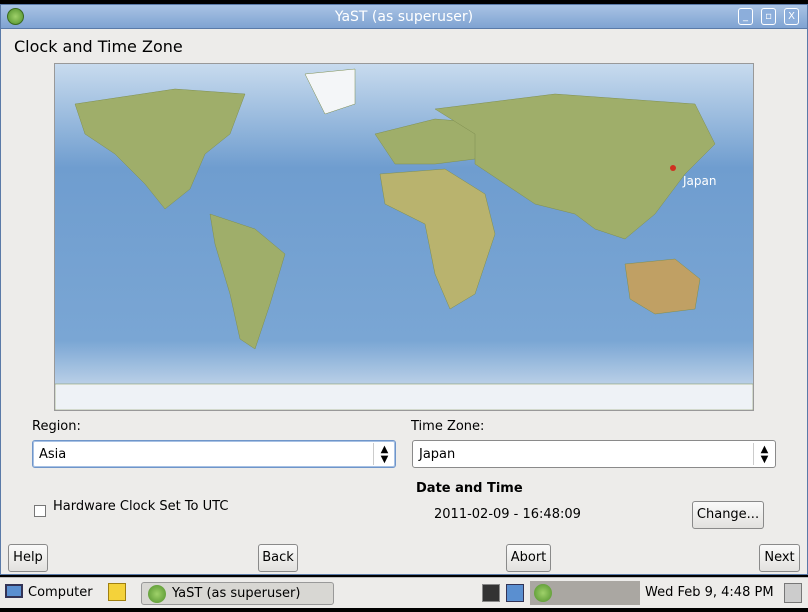  What do you see at coordinates (437, 454) in the screenshot?
I see `timezone-value: Japan` at bounding box center [437, 454].